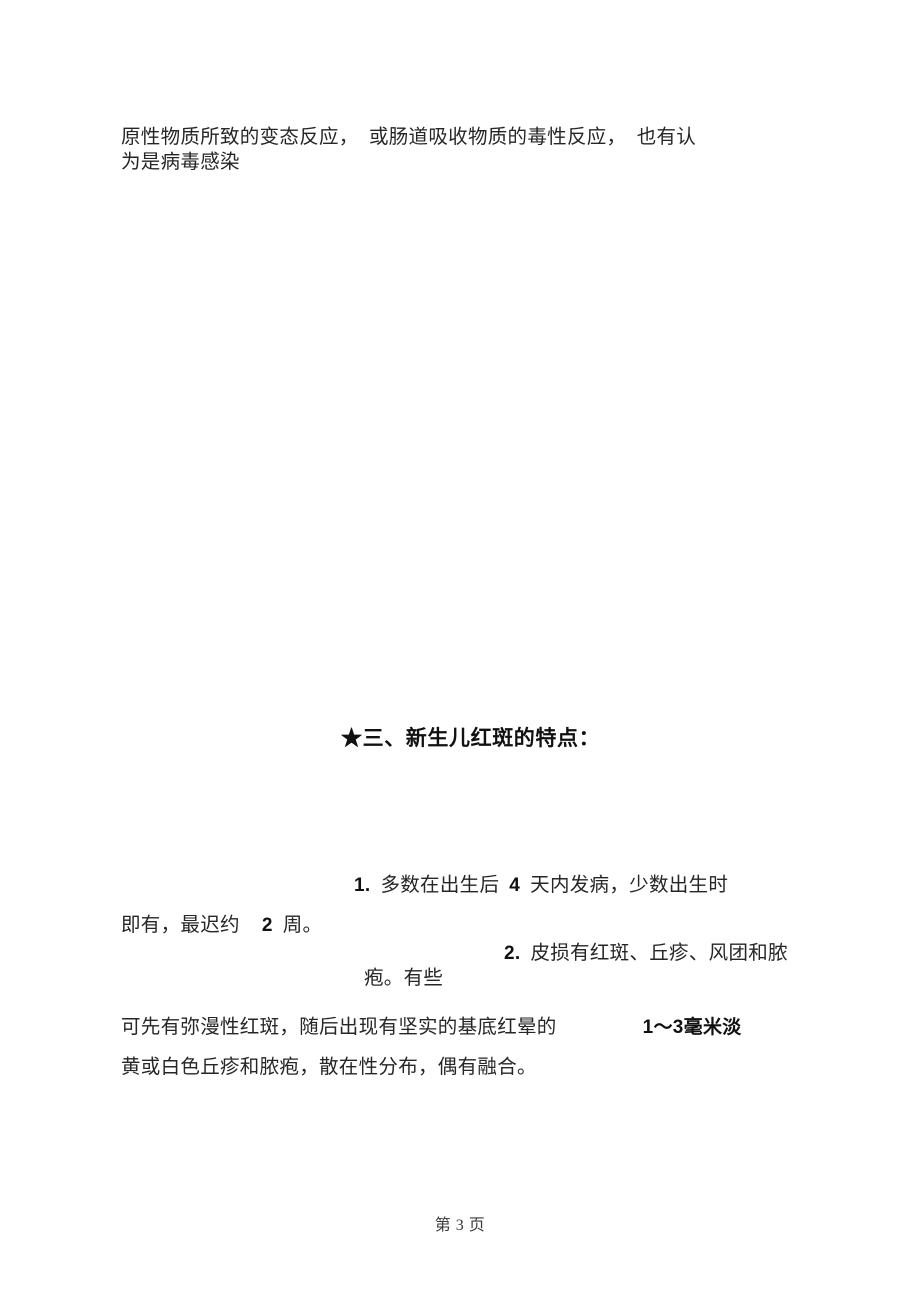  Describe the element at coordinates (329, 1067) in the screenshot. I see `list-item-2-line-4: 黄或白色丘疹和脓疱，散在性分布，偶有融合。` at that location.